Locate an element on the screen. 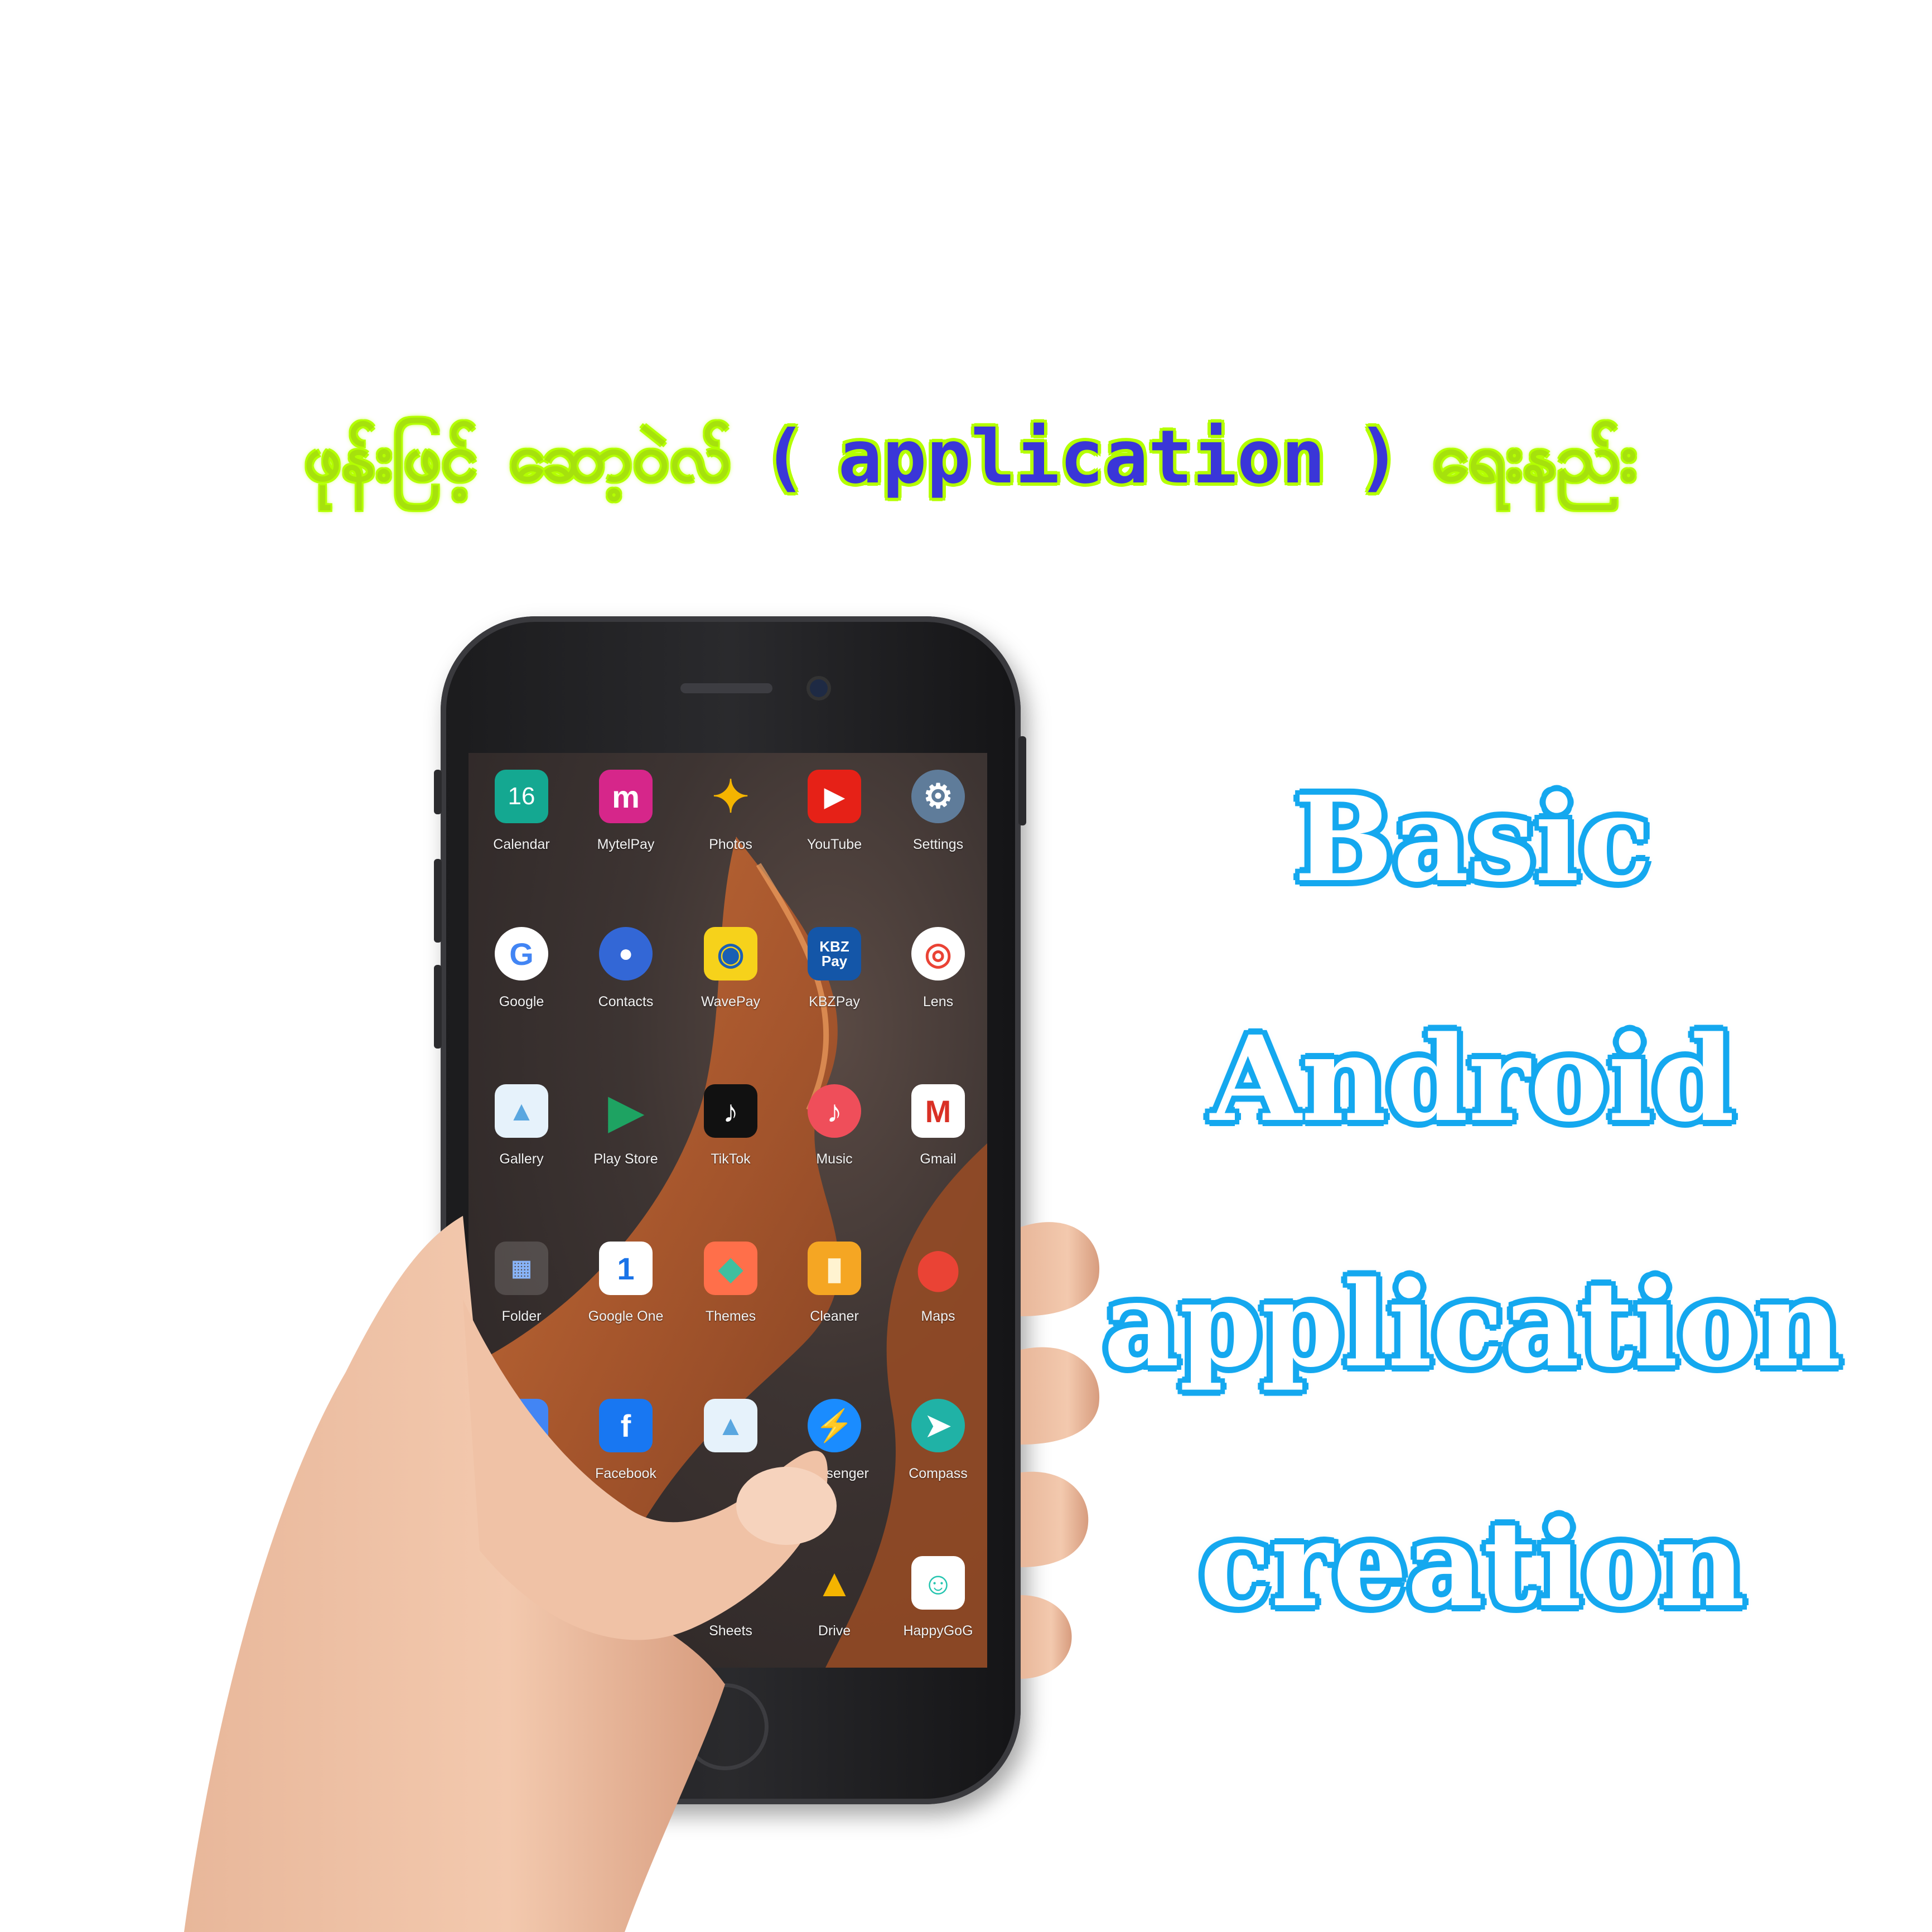 This screenshot has width=1932, height=1932. photos-pinwheel-icon: ✦ is located at coordinates (731, 796).